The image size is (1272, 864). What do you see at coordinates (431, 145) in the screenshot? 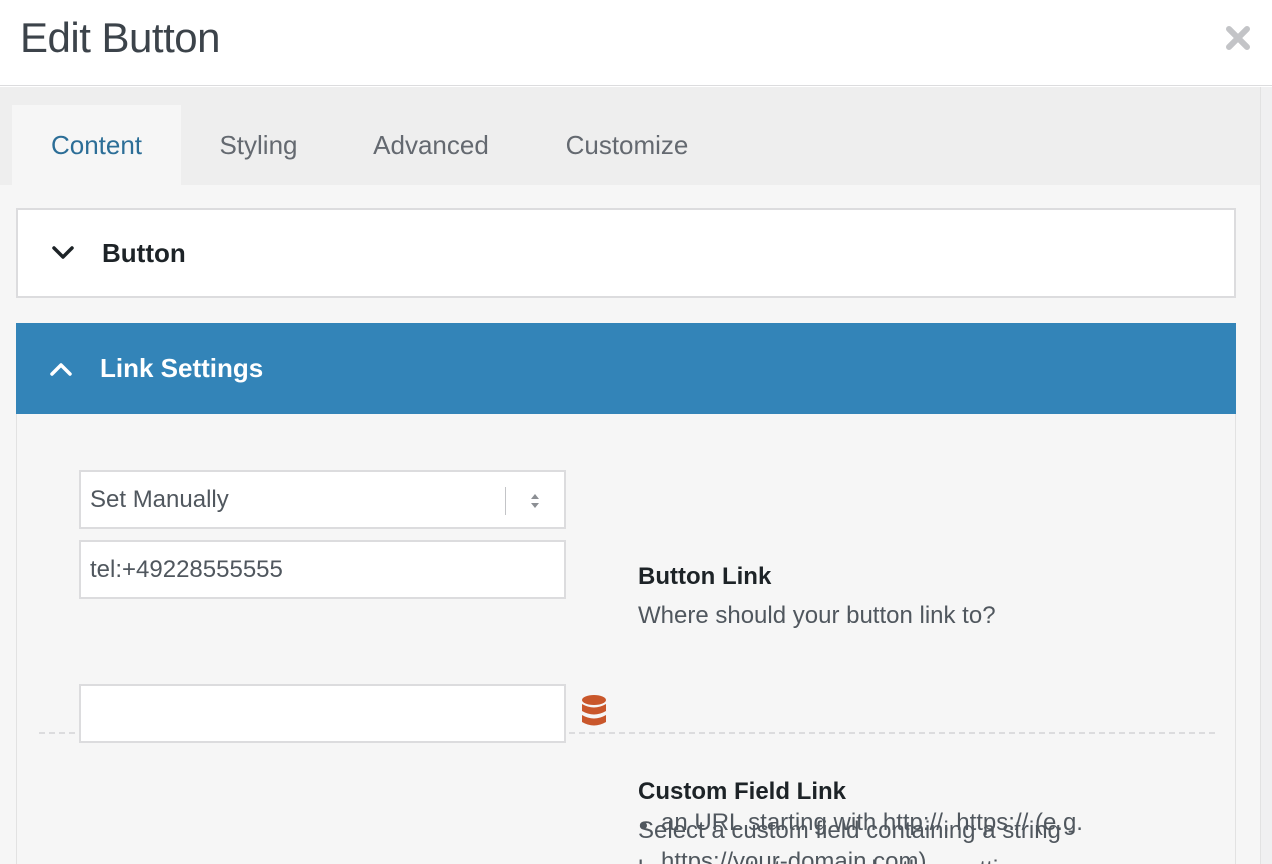
I see `tab-advanced: Advanced` at bounding box center [431, 145].